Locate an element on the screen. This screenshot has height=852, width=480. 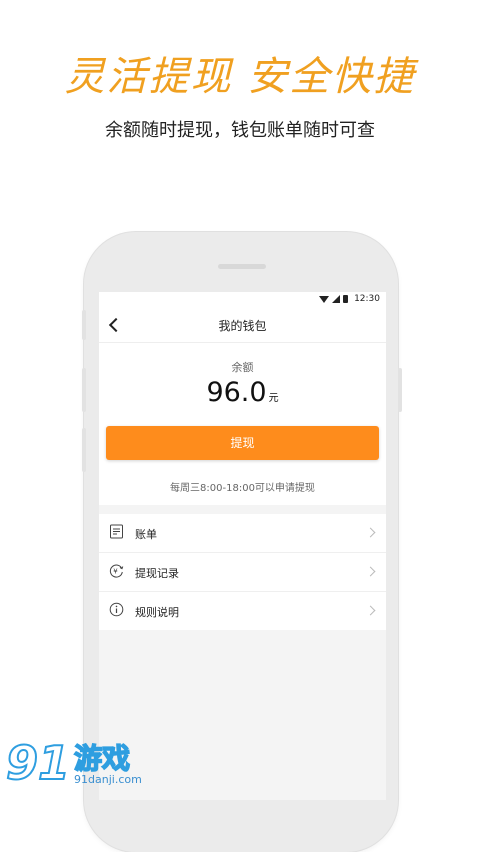
watermark-text: 游戏 is located at coordinates (102, 758).